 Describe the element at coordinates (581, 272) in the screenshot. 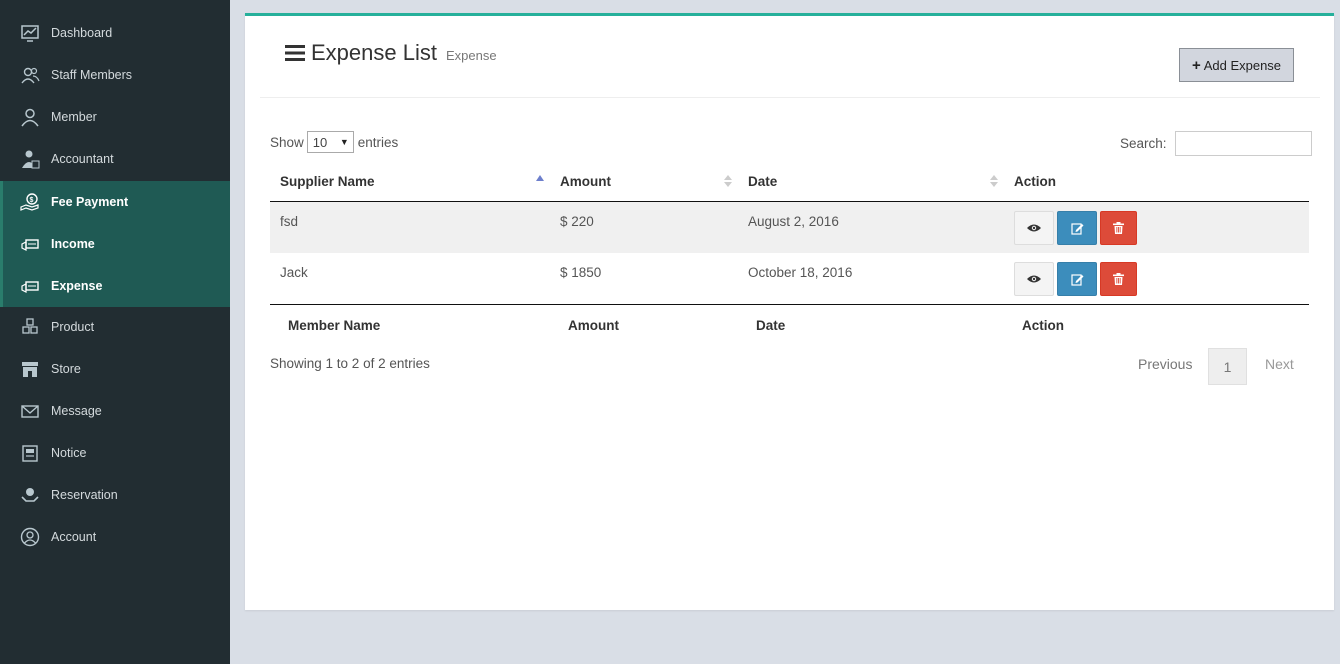

I see `cell-amount: $ 1850` at that location.